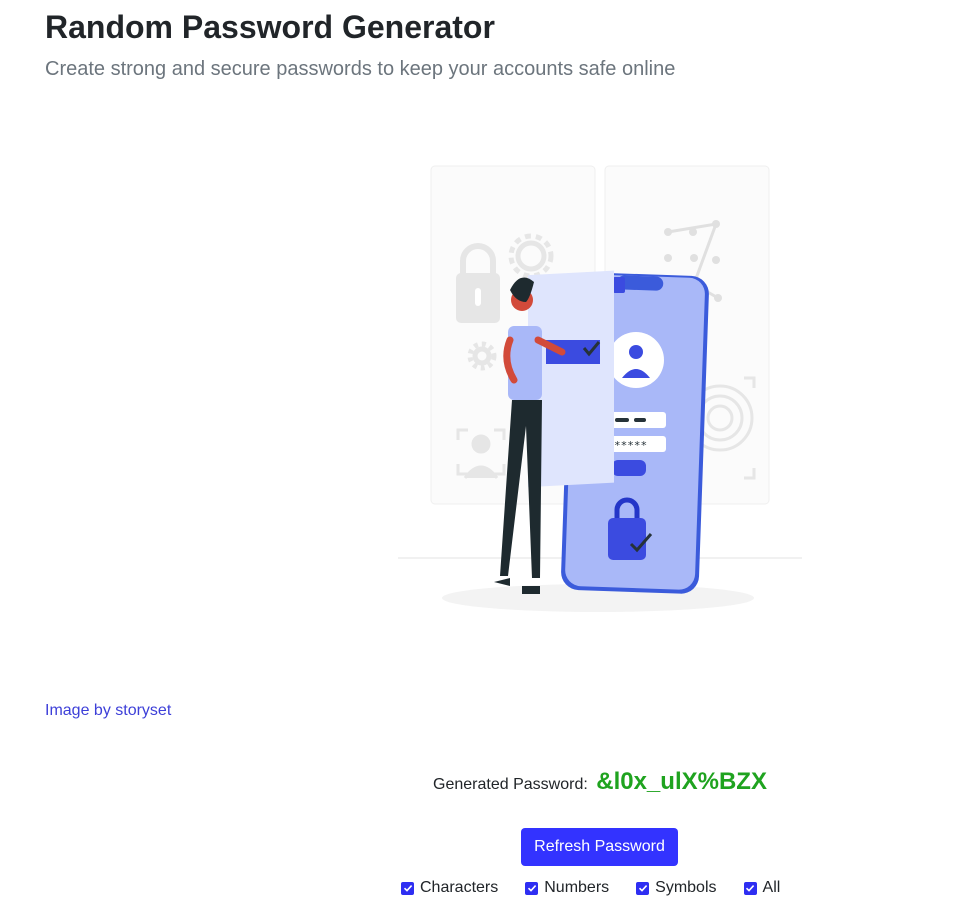 The image size is (980, 911). Describe the element at coordinates (599, 847) in the screenshot. I see `refresh-password-button: Refresh Password` at that location.